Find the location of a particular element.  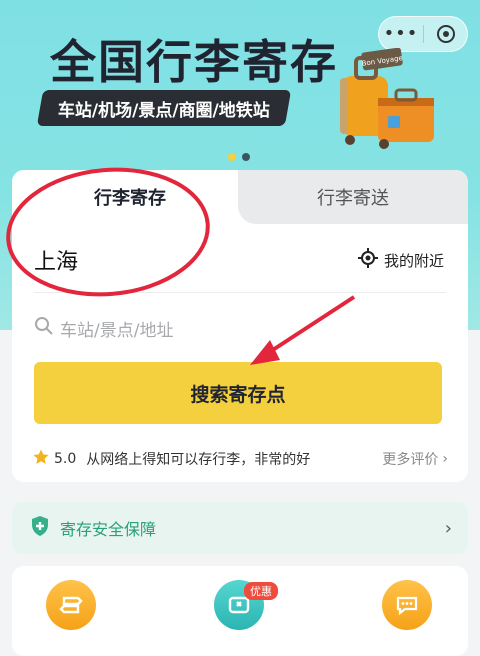

discount-badge: 优惠 is located at coordinates (261, 591).